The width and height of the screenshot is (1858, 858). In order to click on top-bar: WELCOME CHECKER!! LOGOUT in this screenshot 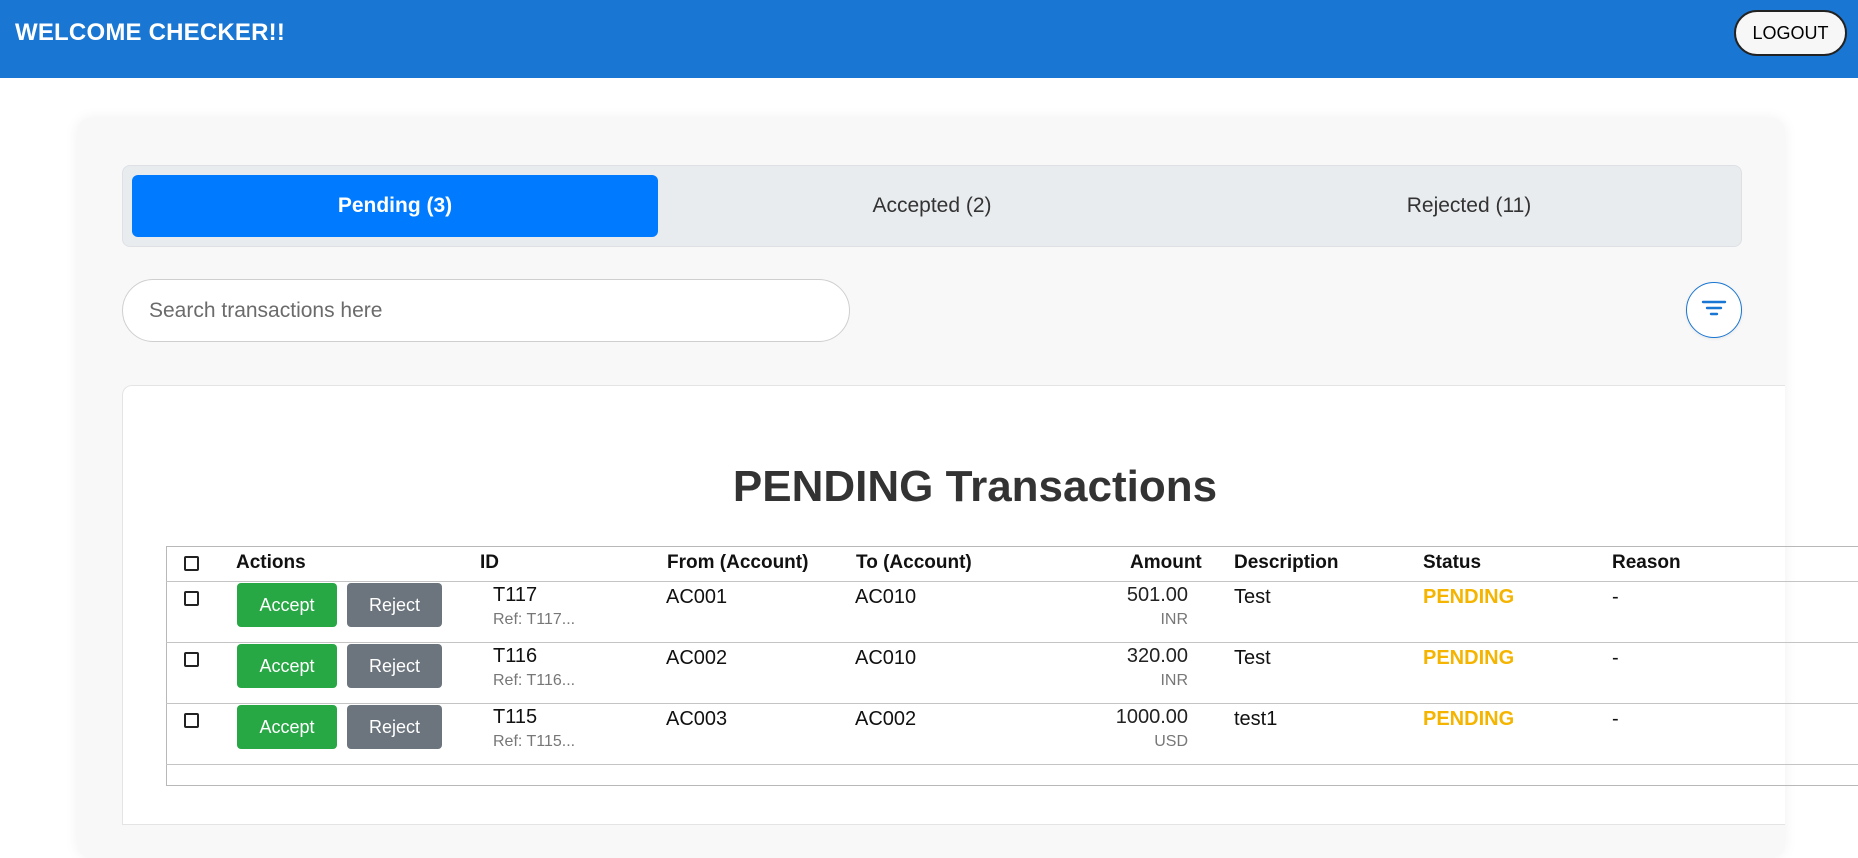, I will do `click(929, 39)`.